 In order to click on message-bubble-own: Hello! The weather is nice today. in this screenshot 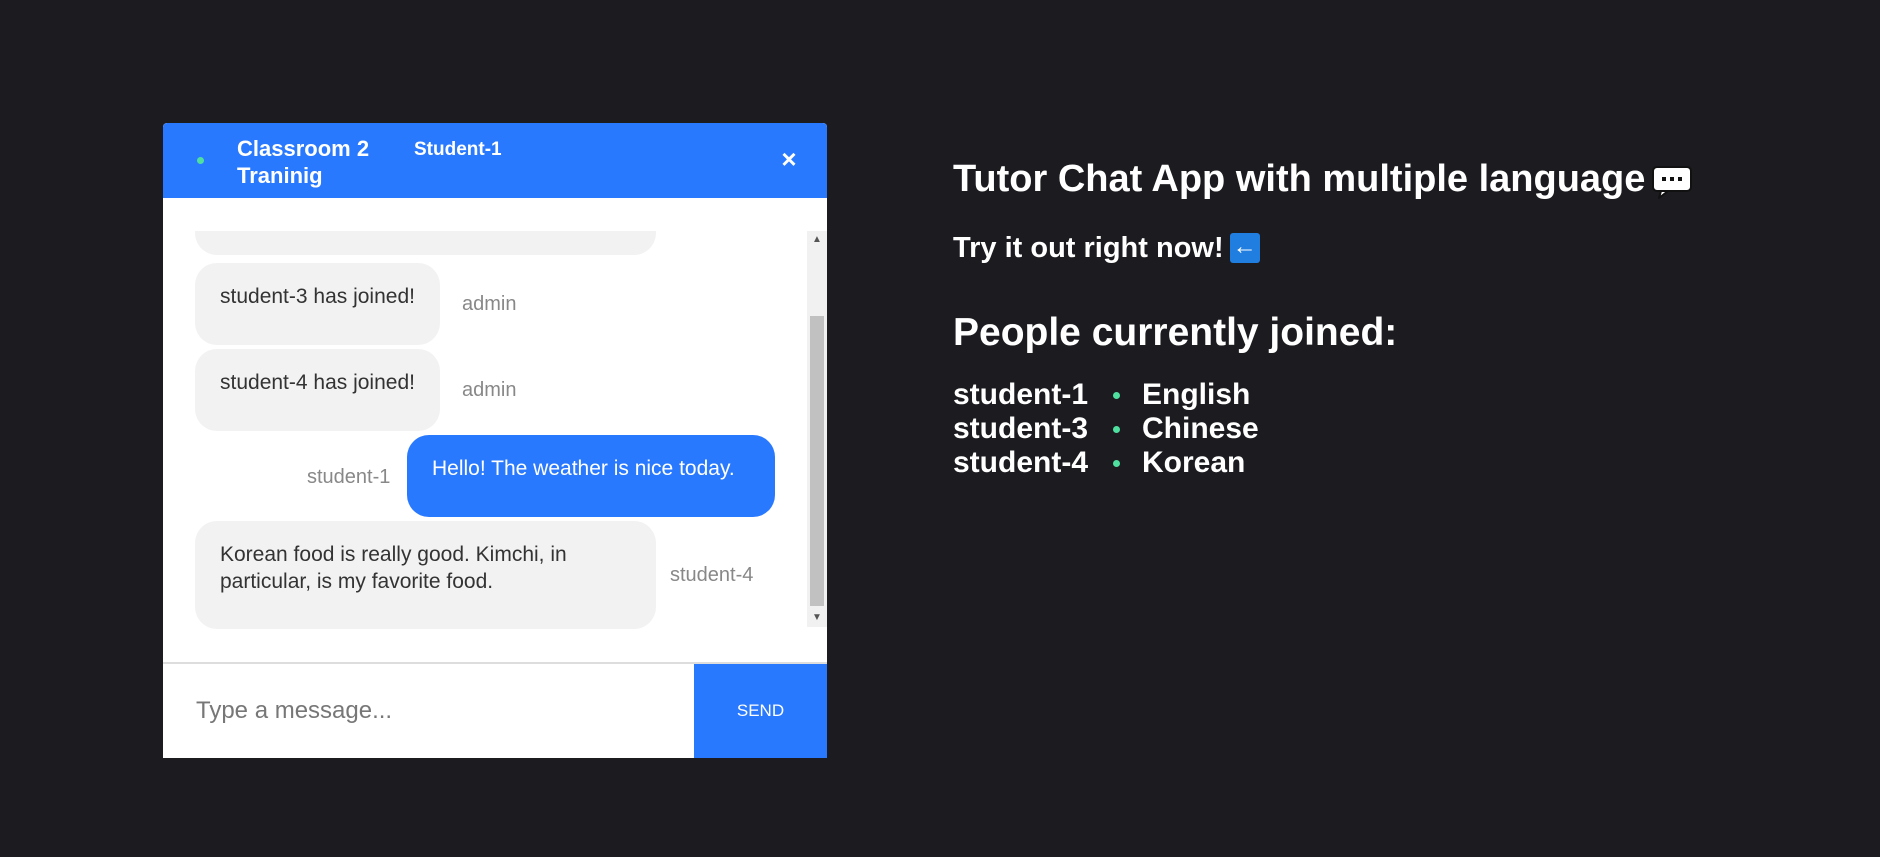, I will do `click(591, 476)`.